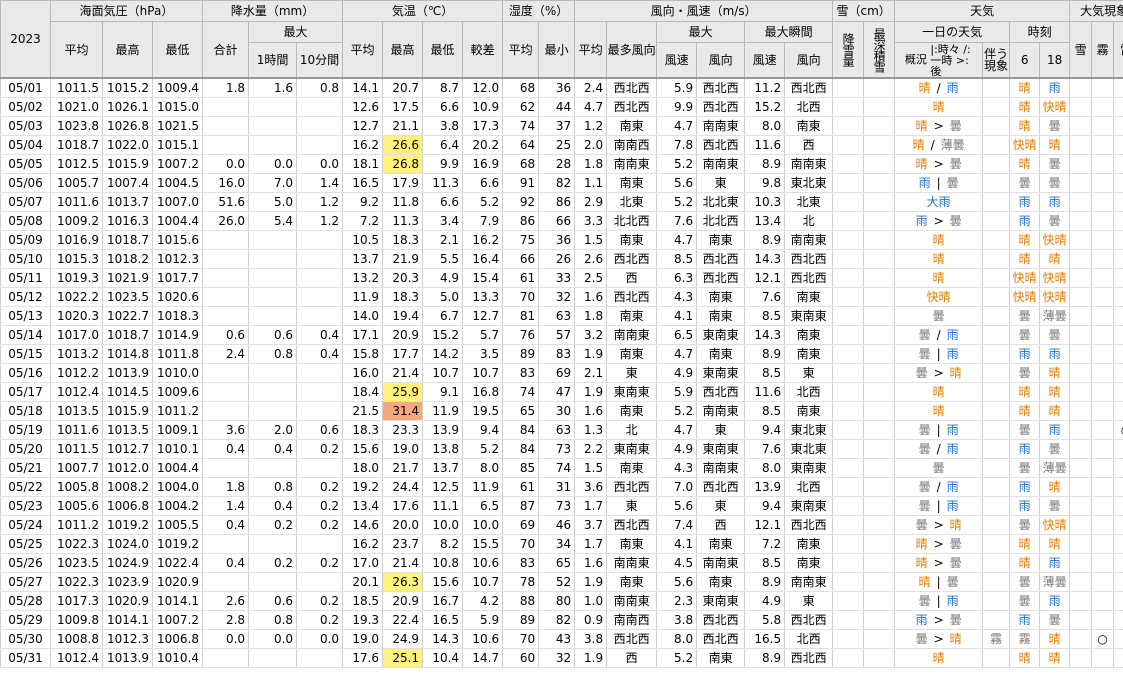  I want to click on pressure-cell: 1012.4, so click(76, 392).